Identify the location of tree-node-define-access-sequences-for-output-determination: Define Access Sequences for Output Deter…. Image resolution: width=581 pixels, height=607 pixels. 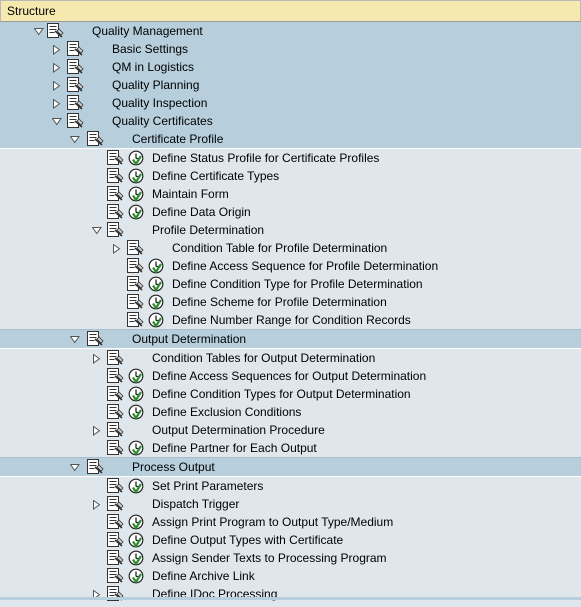
(290, 376).